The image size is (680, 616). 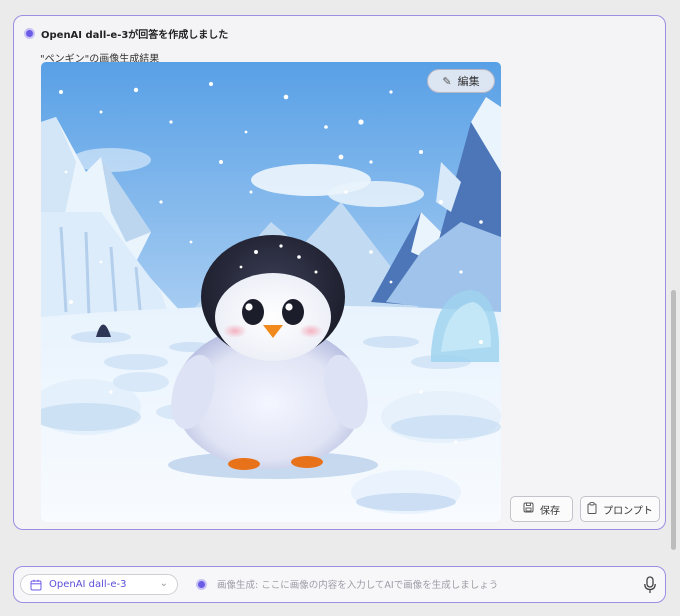 What do you see at coordinates (36, 584) in the screenshot?
I see `calendar-icon` at bounding box center [36, 584].